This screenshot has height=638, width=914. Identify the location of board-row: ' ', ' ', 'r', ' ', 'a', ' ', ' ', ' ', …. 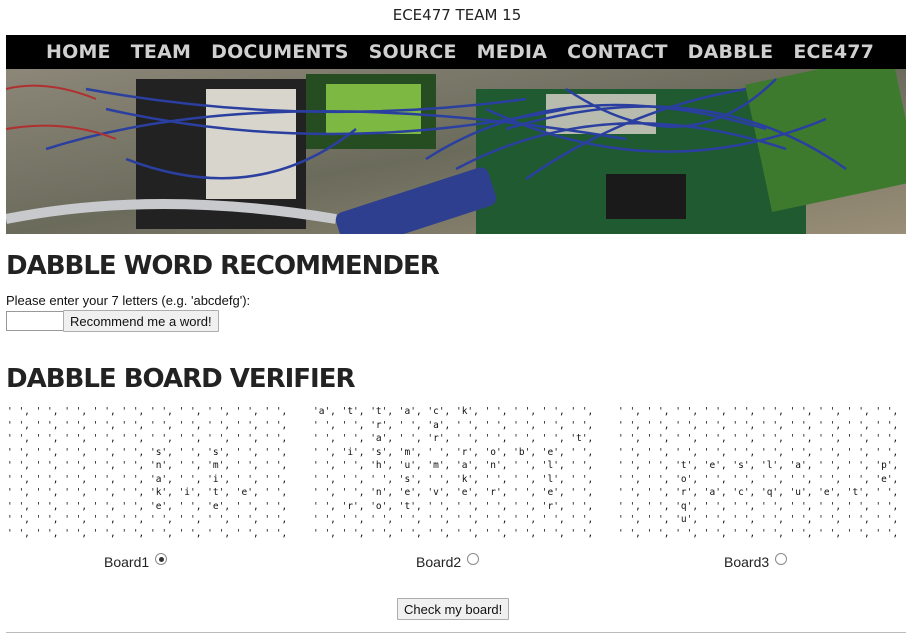
(453, 425).